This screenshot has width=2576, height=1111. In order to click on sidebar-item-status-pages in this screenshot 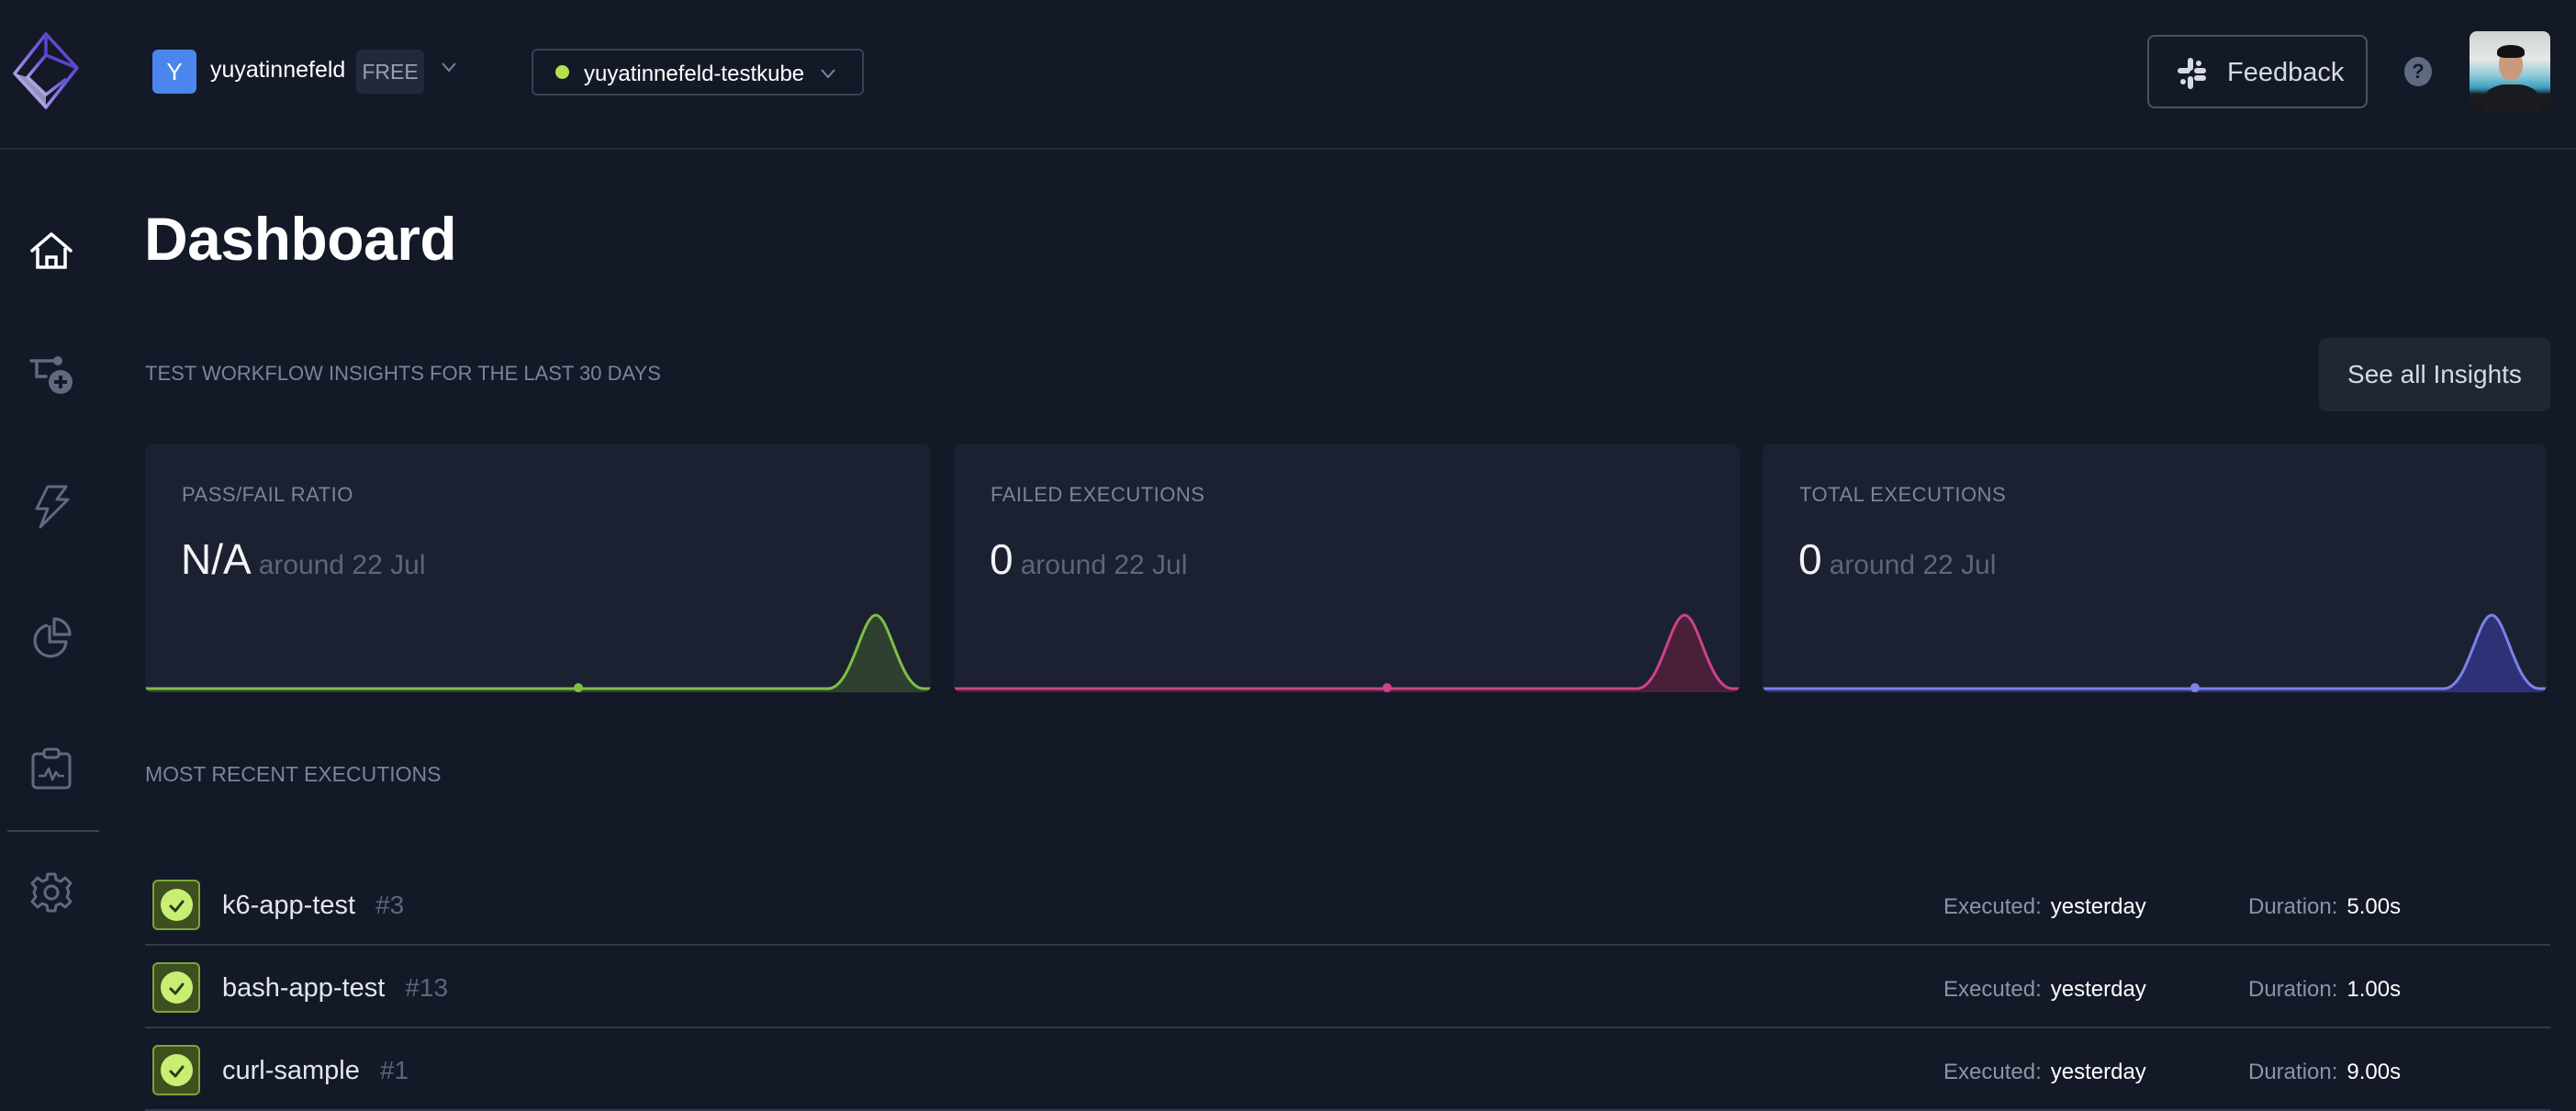, I will do `click(51, 769)`.